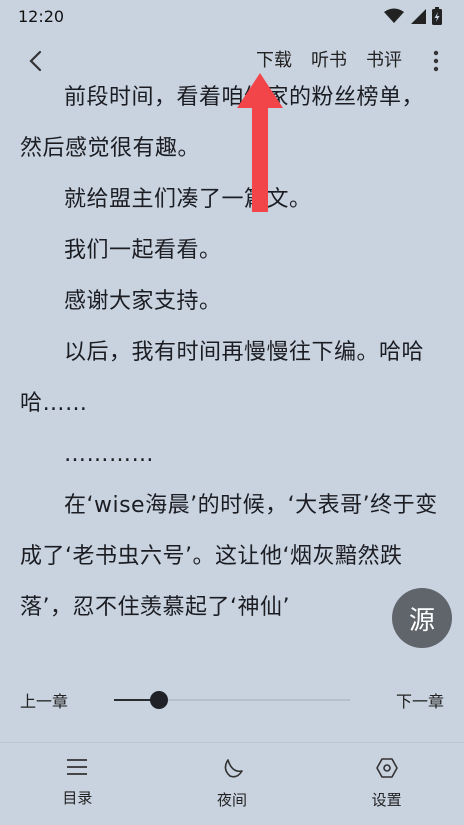  What do you see at coordinates (384, 59) in the screenshot?
I see `review-button: 书评` at bounding box center [384, 59].